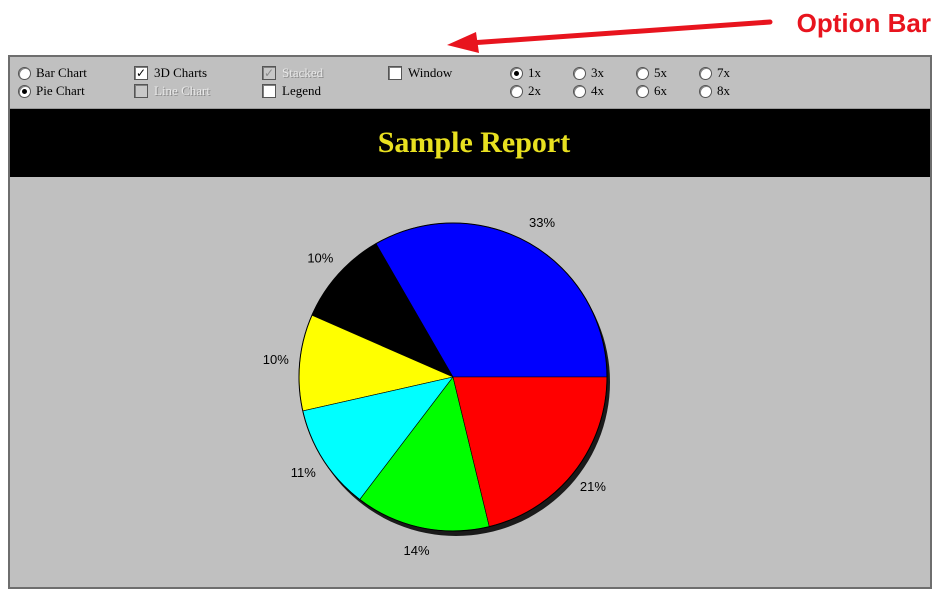  I want to click on window-checkbox: Window, so click(420, 73).